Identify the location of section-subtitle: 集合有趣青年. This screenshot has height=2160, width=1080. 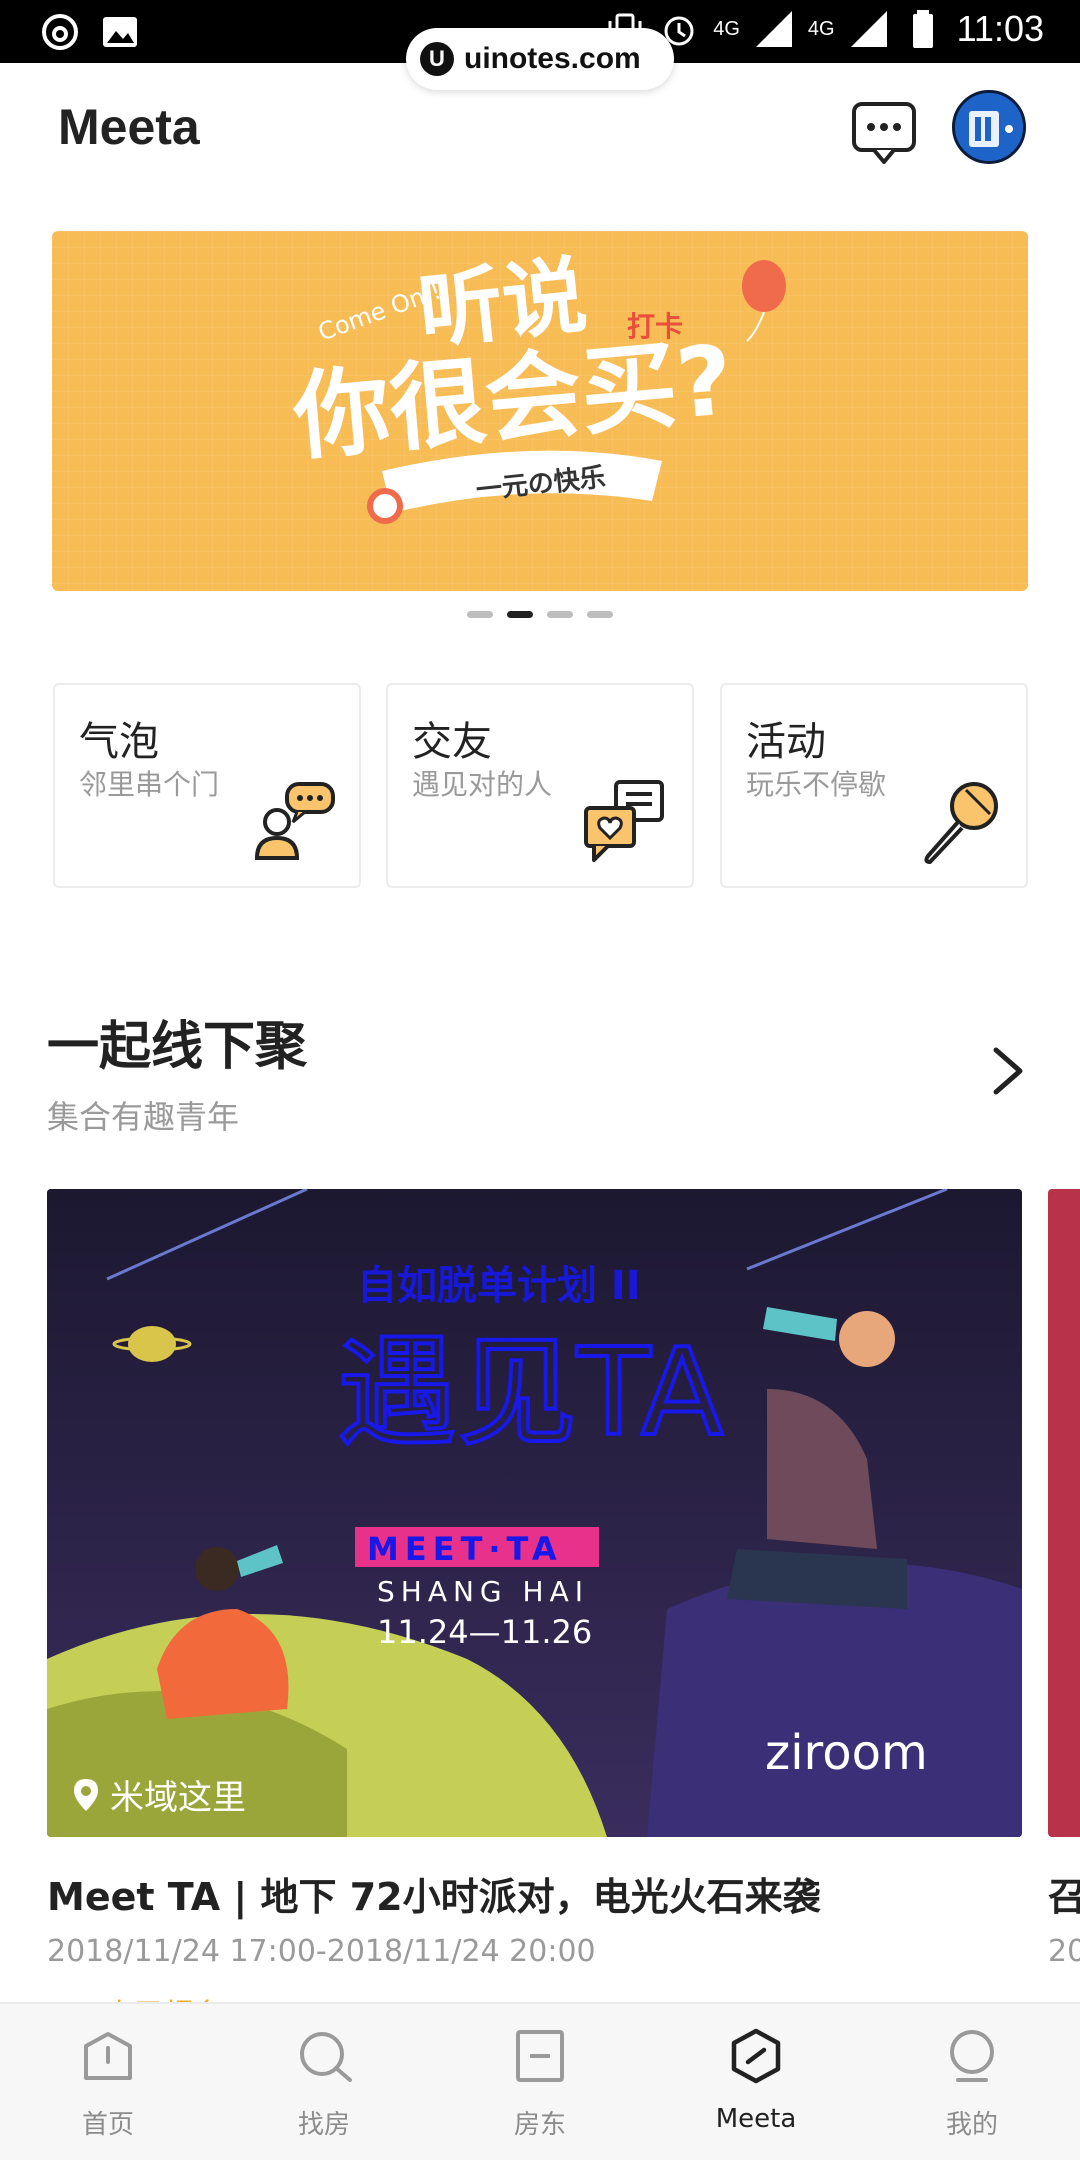
(143, 1117).